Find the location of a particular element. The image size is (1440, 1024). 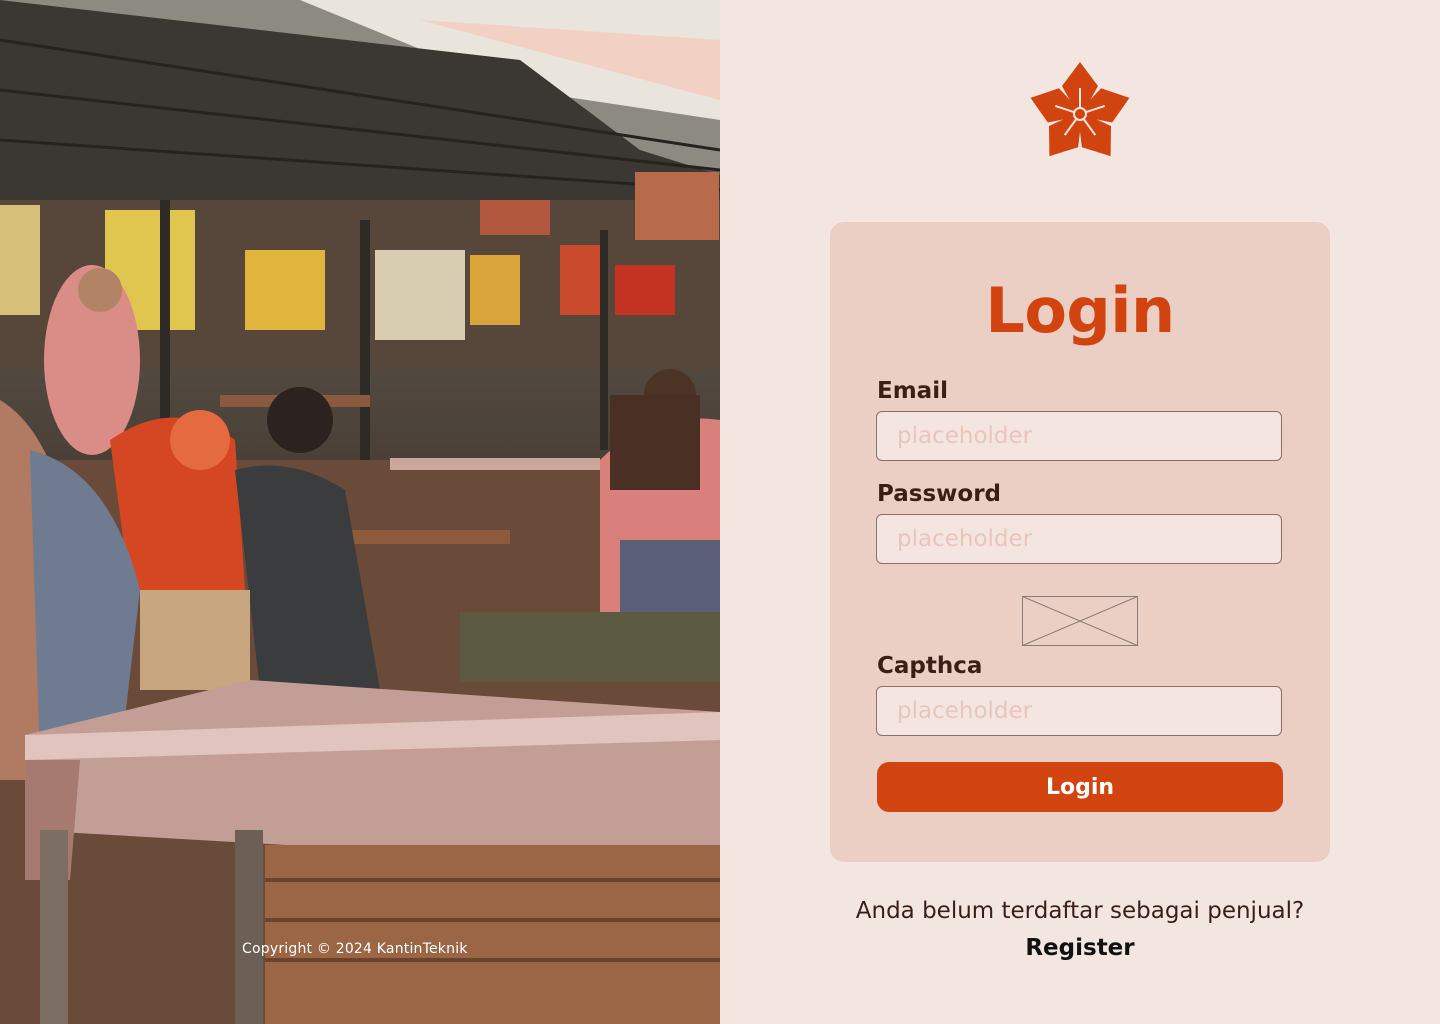

email-field is located at coordinates (1079, 436).